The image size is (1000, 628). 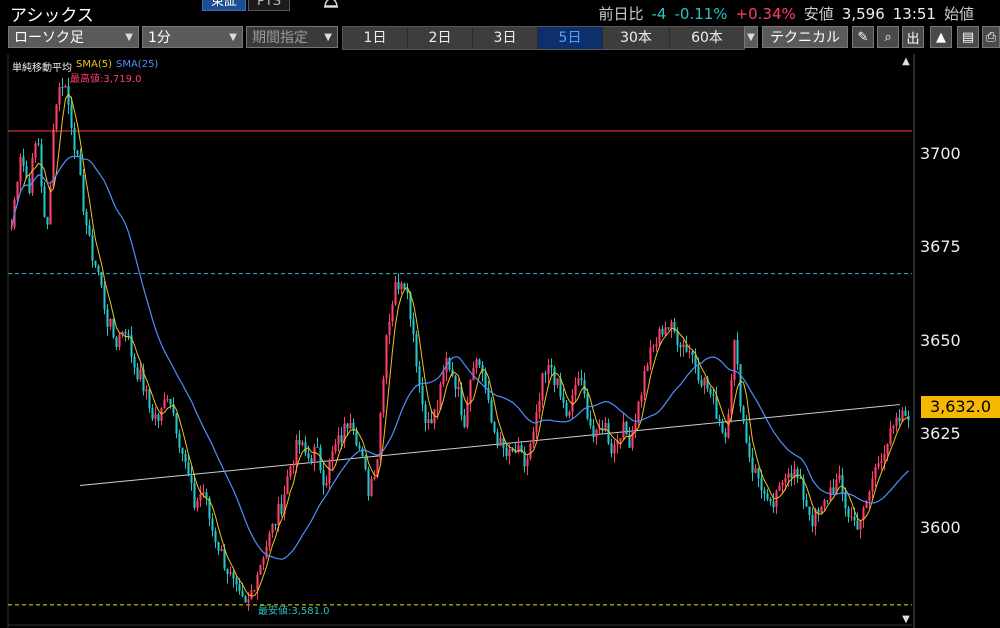 What do you see at coordinates (751, 37) in the screenshot?
I see `period-more-dropdown: ▼` at bounding box center [751, 37].